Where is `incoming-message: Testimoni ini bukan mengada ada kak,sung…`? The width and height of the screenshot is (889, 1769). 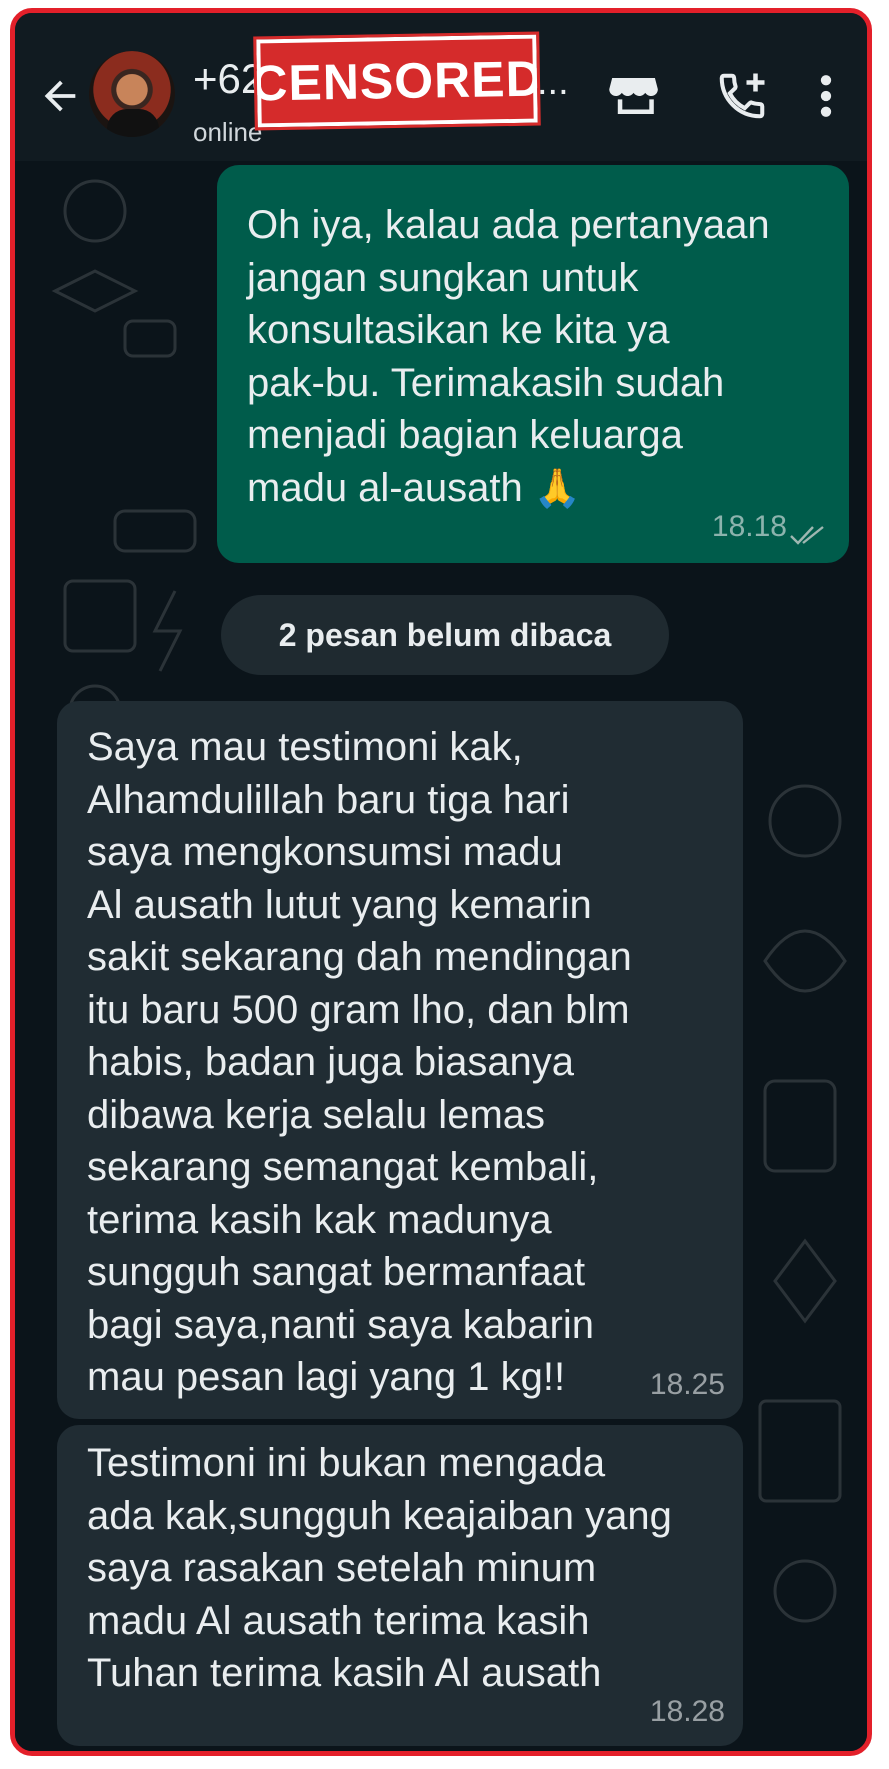
incoming-message: Testimoni ini bukan mengada ada kak,sung… is located at coordinates (400, 1585).